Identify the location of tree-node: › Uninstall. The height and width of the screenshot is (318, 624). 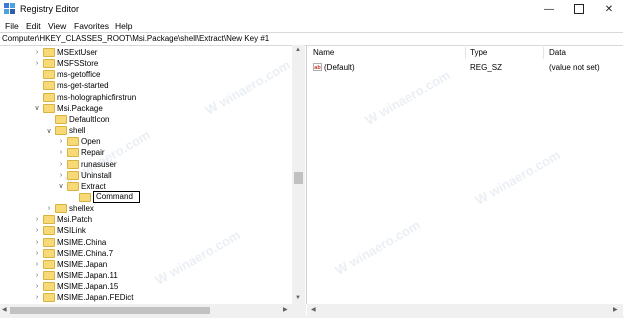
(145, 175).